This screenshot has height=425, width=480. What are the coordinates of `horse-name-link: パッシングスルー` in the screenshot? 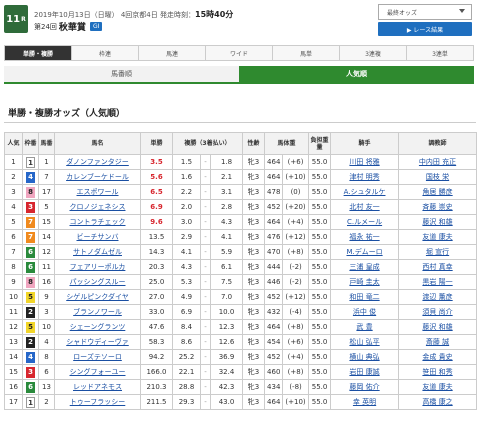 It's located at (98, 282).